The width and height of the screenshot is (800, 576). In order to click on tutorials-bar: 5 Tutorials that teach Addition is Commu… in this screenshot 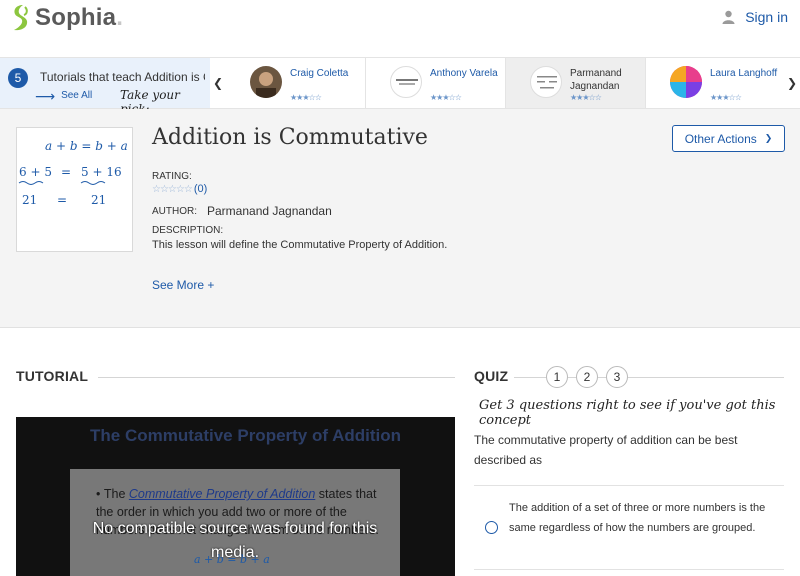, I will do `click(400, 86)`.